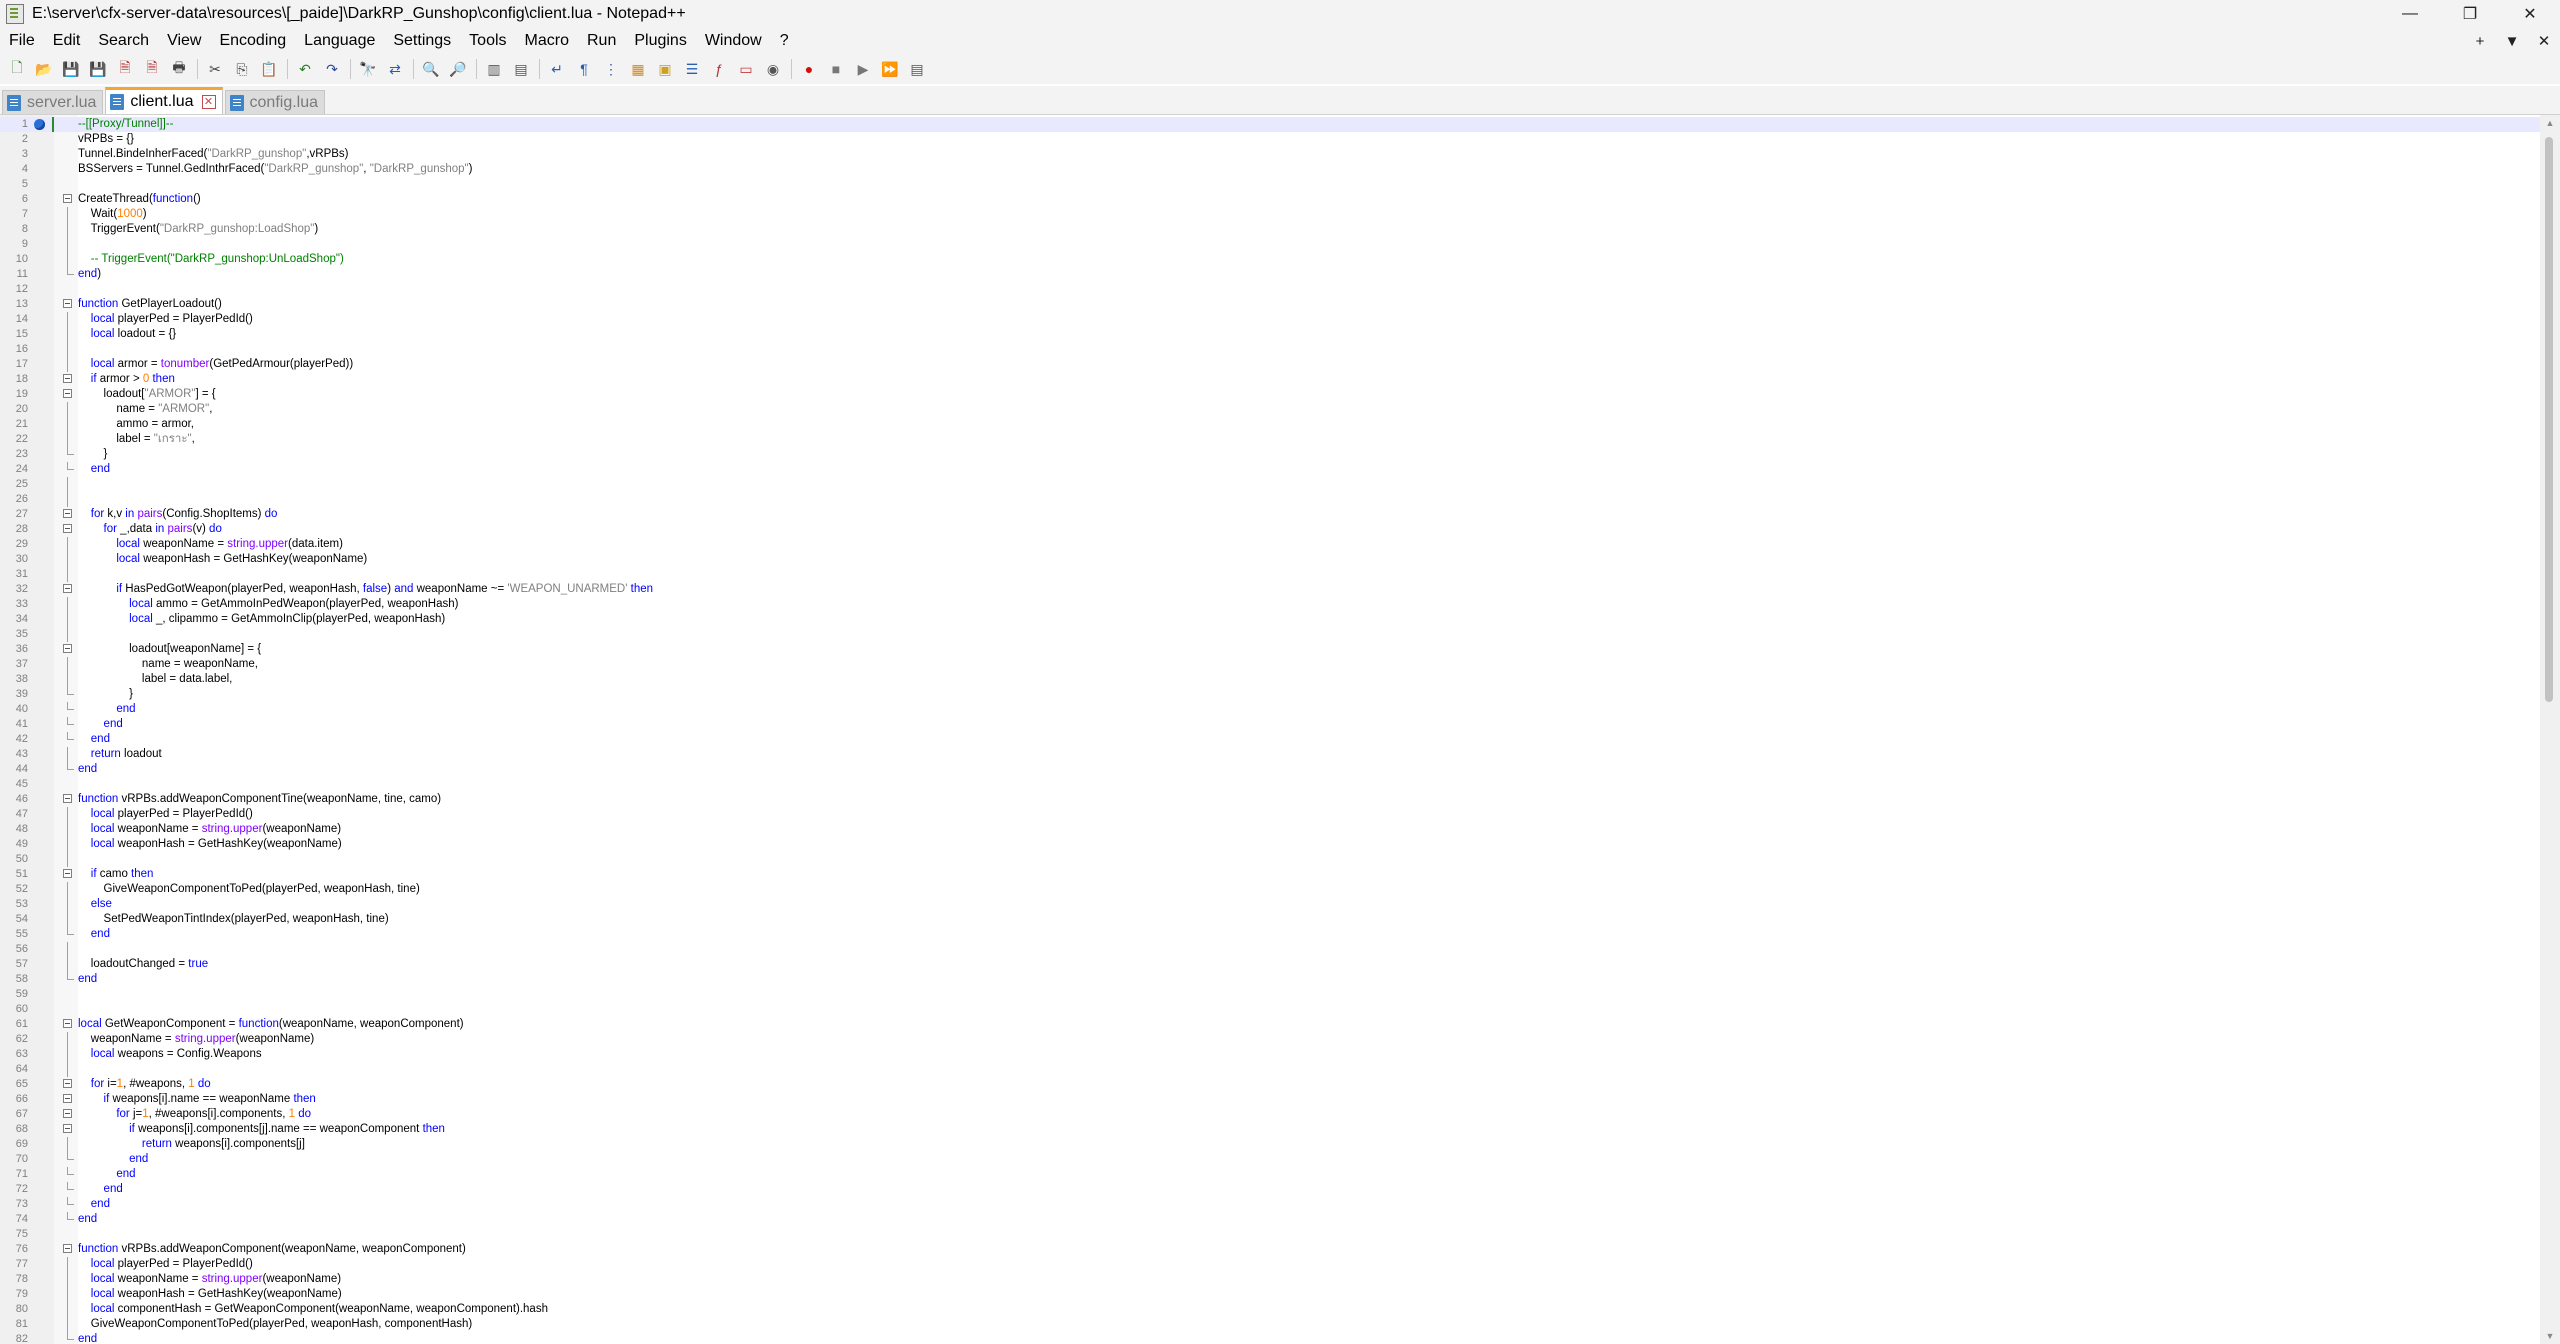  What do you see at coordinates (733, 41) in the screenshot?
I see `menu-window: Window` at bounding box center [733, 41].